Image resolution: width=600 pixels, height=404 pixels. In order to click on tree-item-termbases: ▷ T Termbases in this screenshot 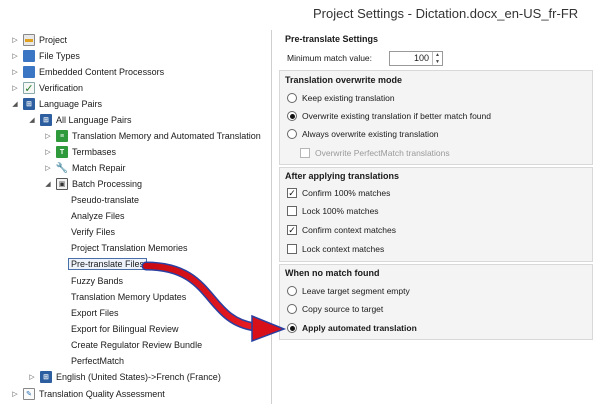, I will do `click(79, 152)`.